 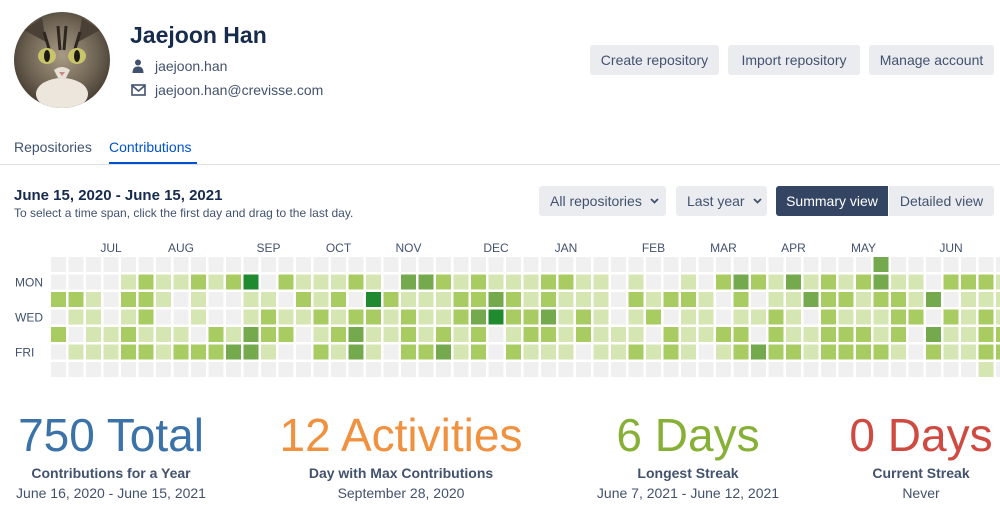 What do you see at coordinates (721, 201) in the screenshot?
I see `period-dropdown: Last year` at bounding box center [721, 201].